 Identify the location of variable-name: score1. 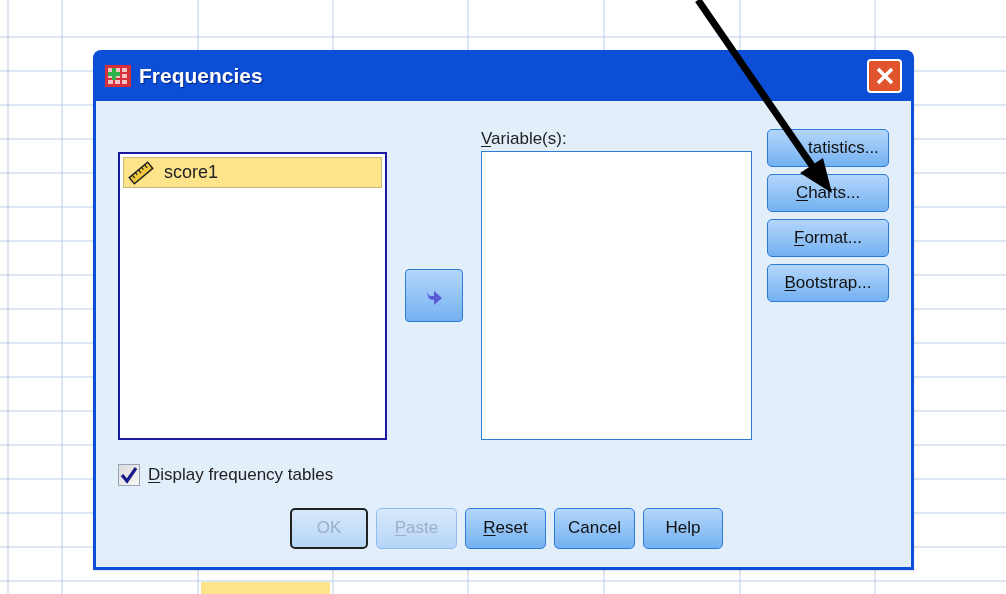
(191, 172).